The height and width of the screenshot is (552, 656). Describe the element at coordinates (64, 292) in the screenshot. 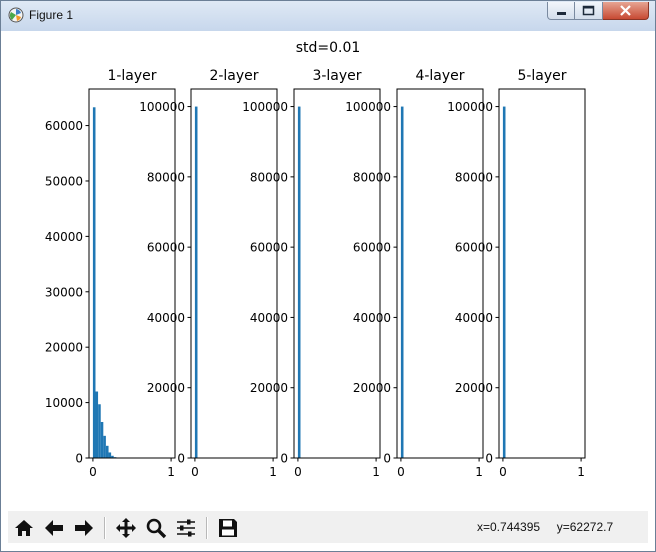

I see `y-tick-label: 30000` at that location.